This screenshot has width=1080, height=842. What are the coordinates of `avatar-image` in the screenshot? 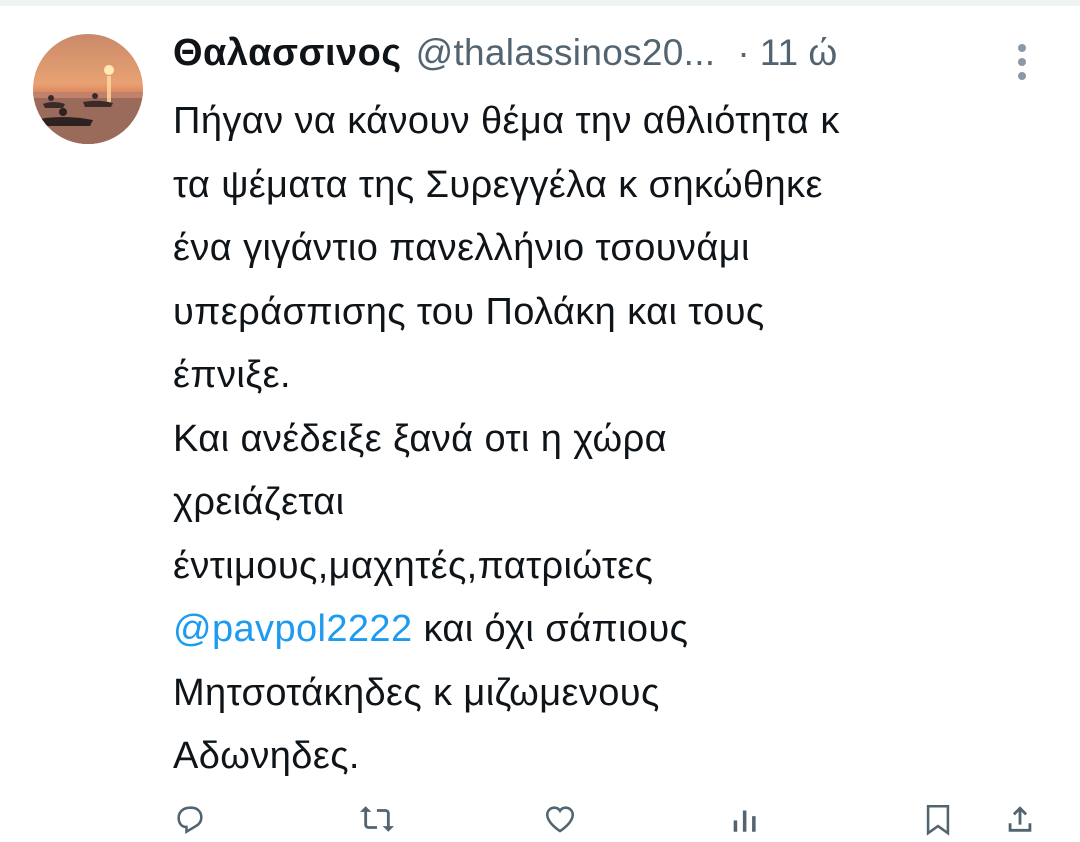 It's located at (88, 89).